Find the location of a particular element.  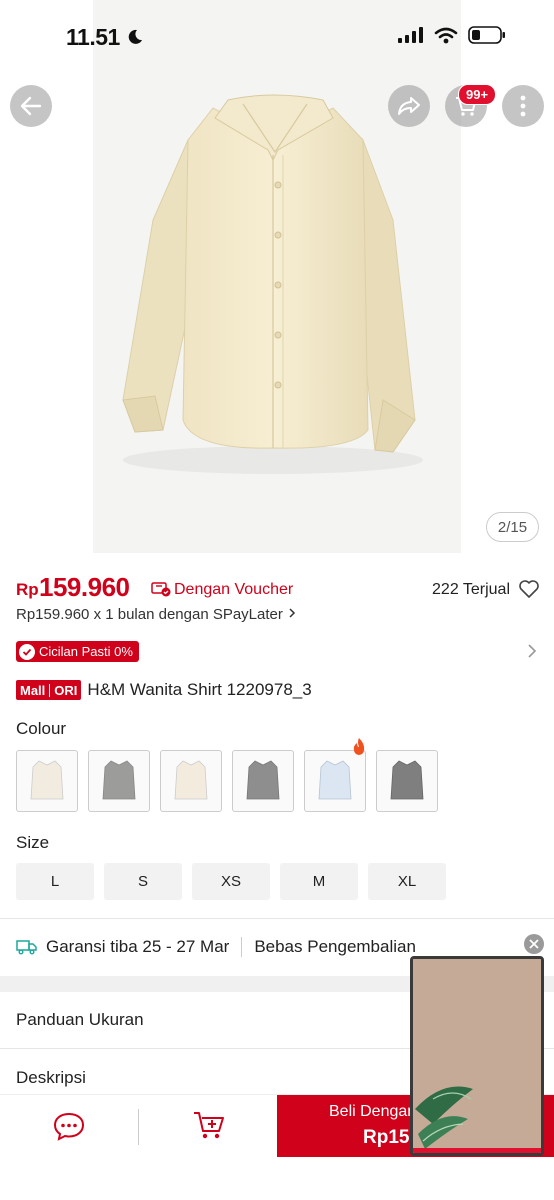

status-icons is located at coordinates (452, 35).